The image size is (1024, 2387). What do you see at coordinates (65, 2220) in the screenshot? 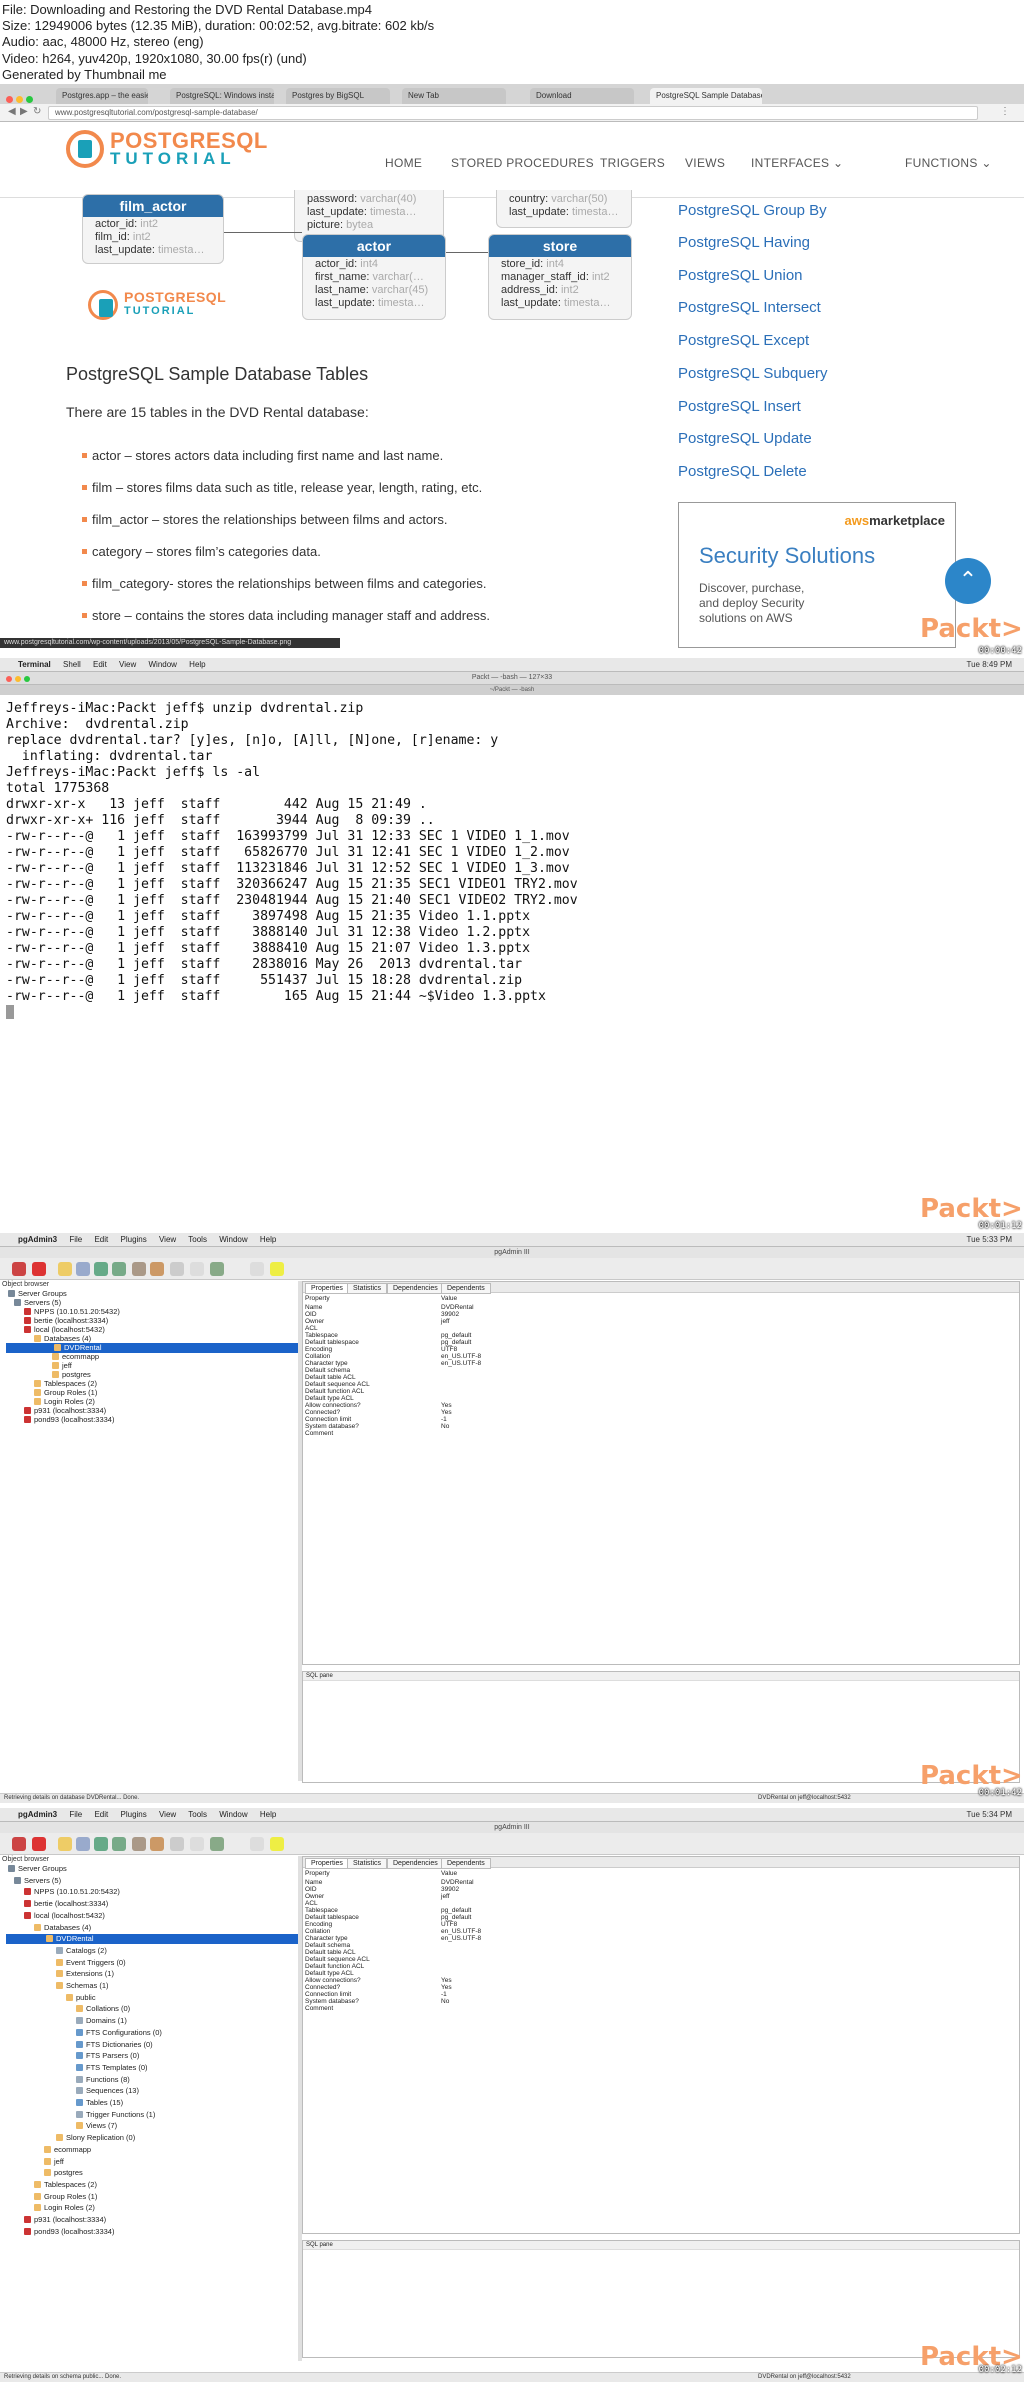
I see `tree-item: p931 (localhost:3334)` at bounding box center [65, 2220].